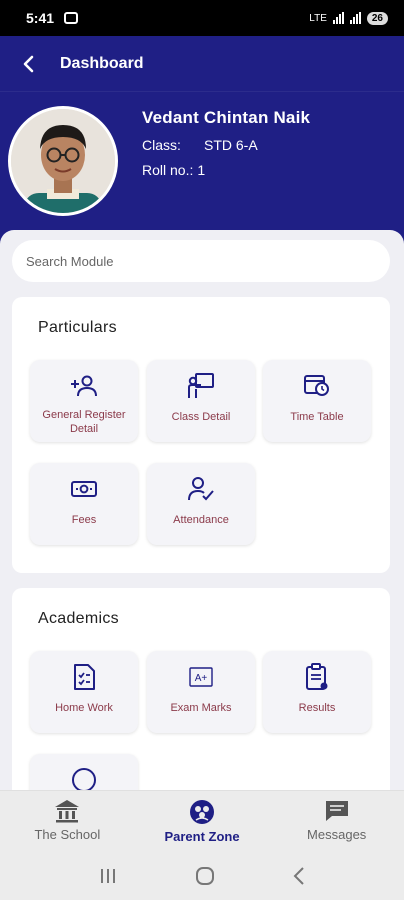  I want to click on status-right: LTE 26, so click(348, 18).